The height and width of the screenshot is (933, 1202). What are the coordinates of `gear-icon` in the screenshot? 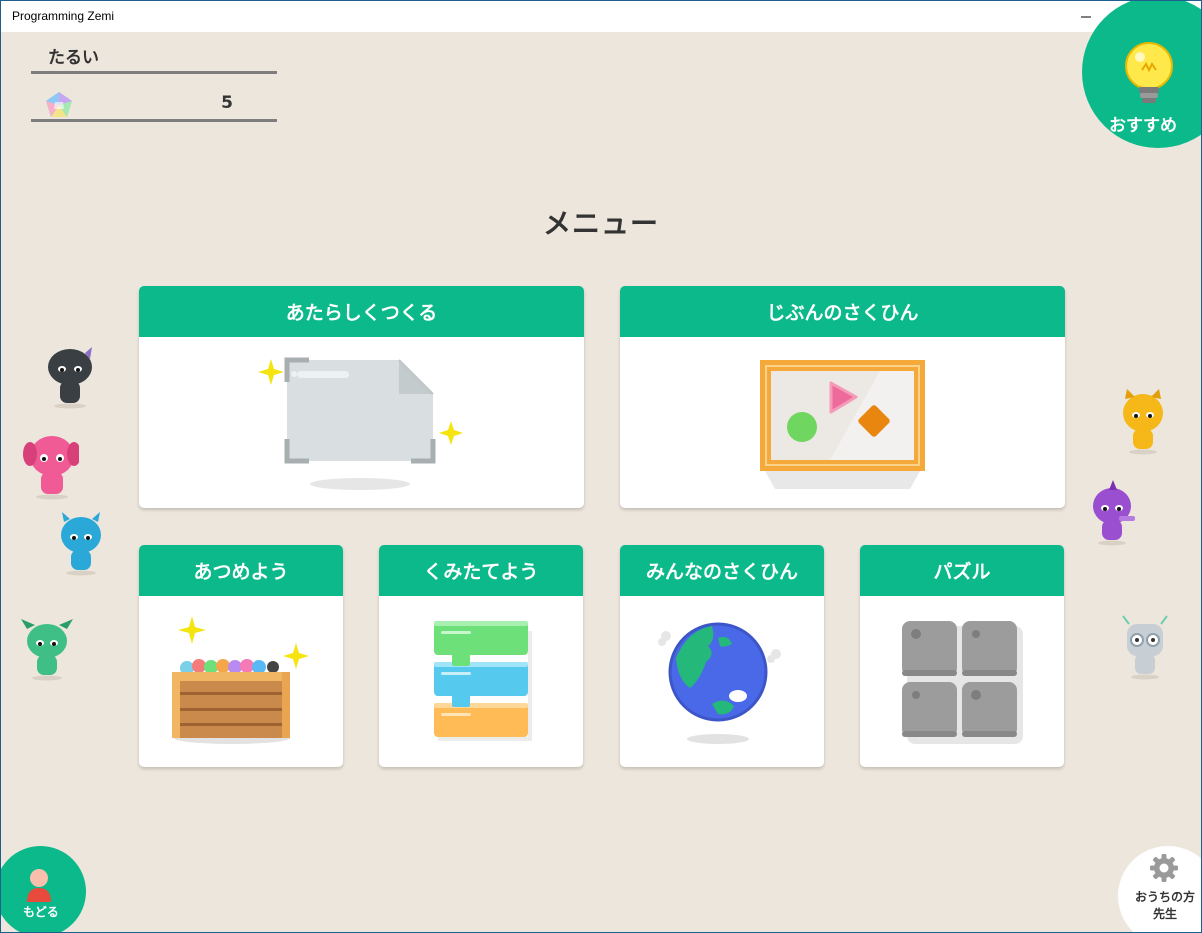 It's located at (1164, 868).